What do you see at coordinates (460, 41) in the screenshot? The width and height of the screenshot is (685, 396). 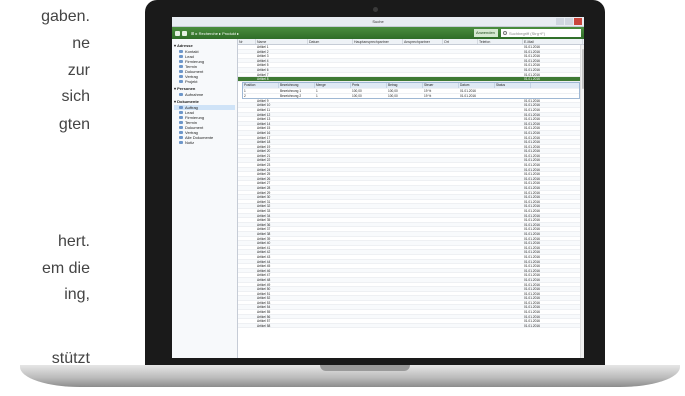 I see `column-header: Ort` at bounding box center [460, 41].